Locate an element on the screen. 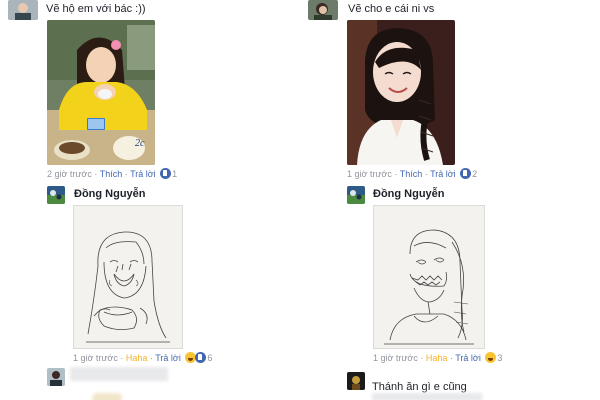 The image size is (600, 400). comment-meta: 1 giờ trước · Thích · Trả lời 2 is located at coordinates (412, 173).